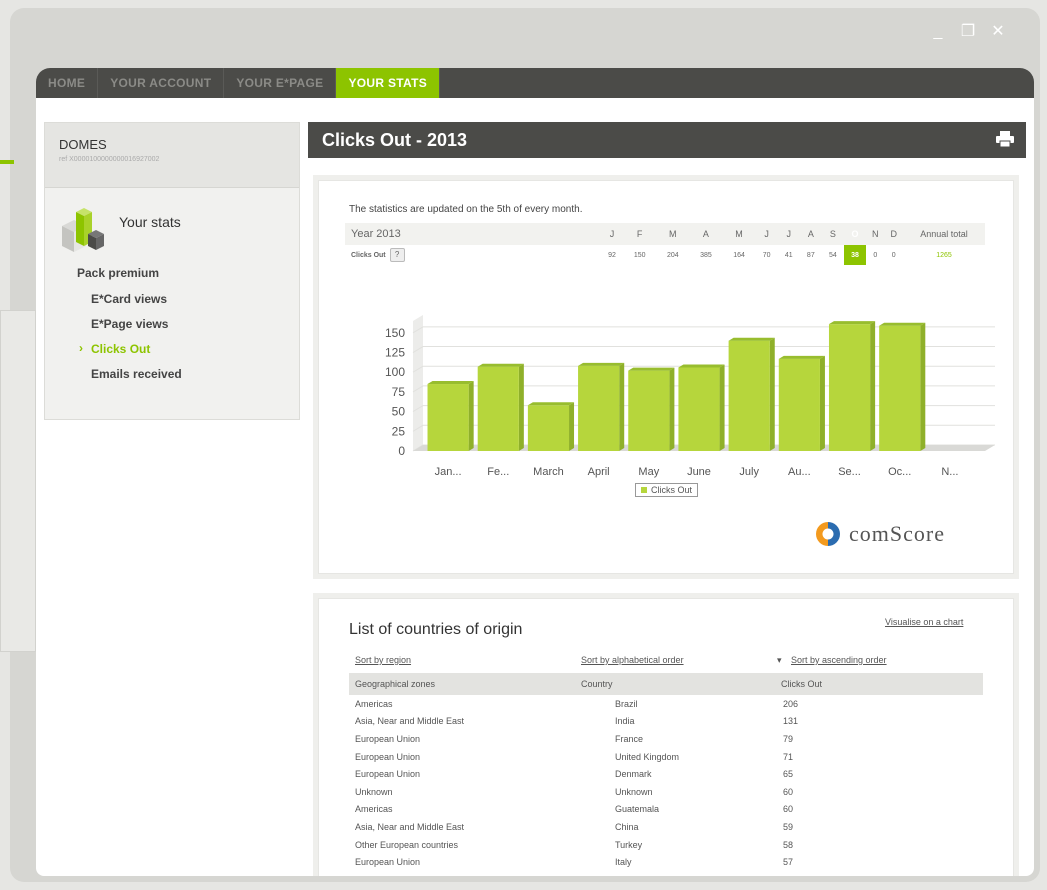  What do you see at coordinates (612, 255) in the screenshot?
I see `month-value: 92` at bounding box center [612, 255].